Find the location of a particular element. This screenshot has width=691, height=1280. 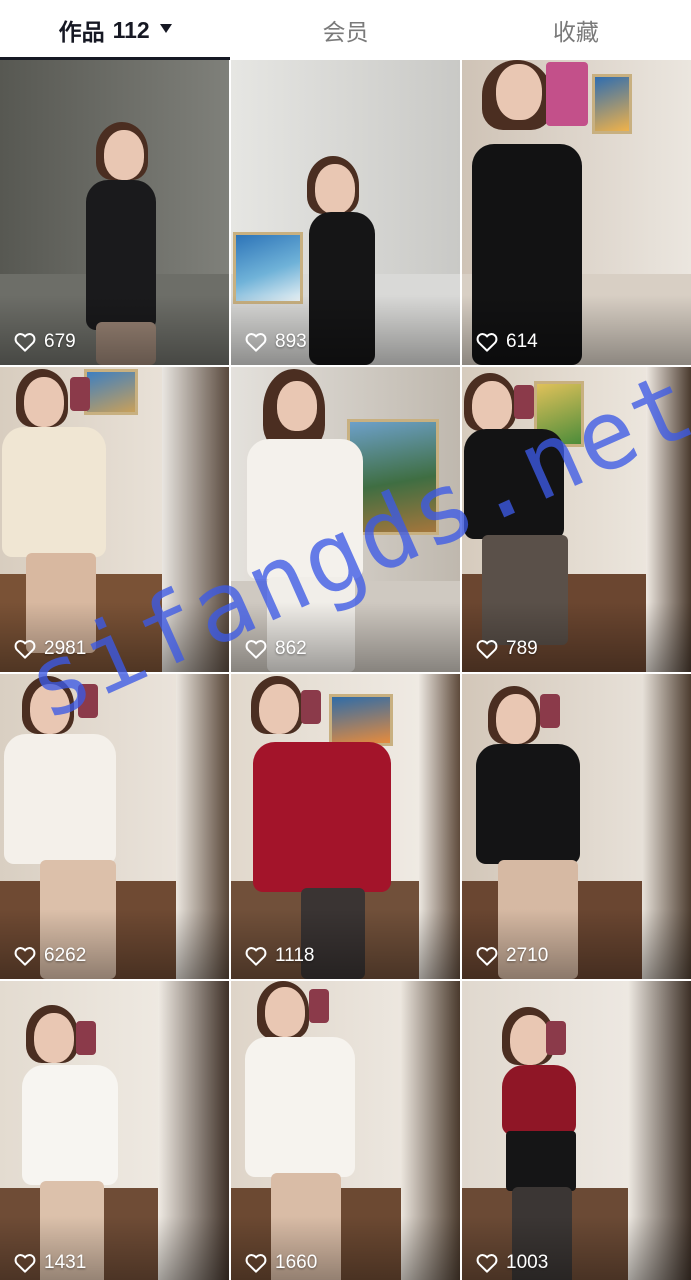

tab-membership-label: 会员 is located at coordinates (345, 32).